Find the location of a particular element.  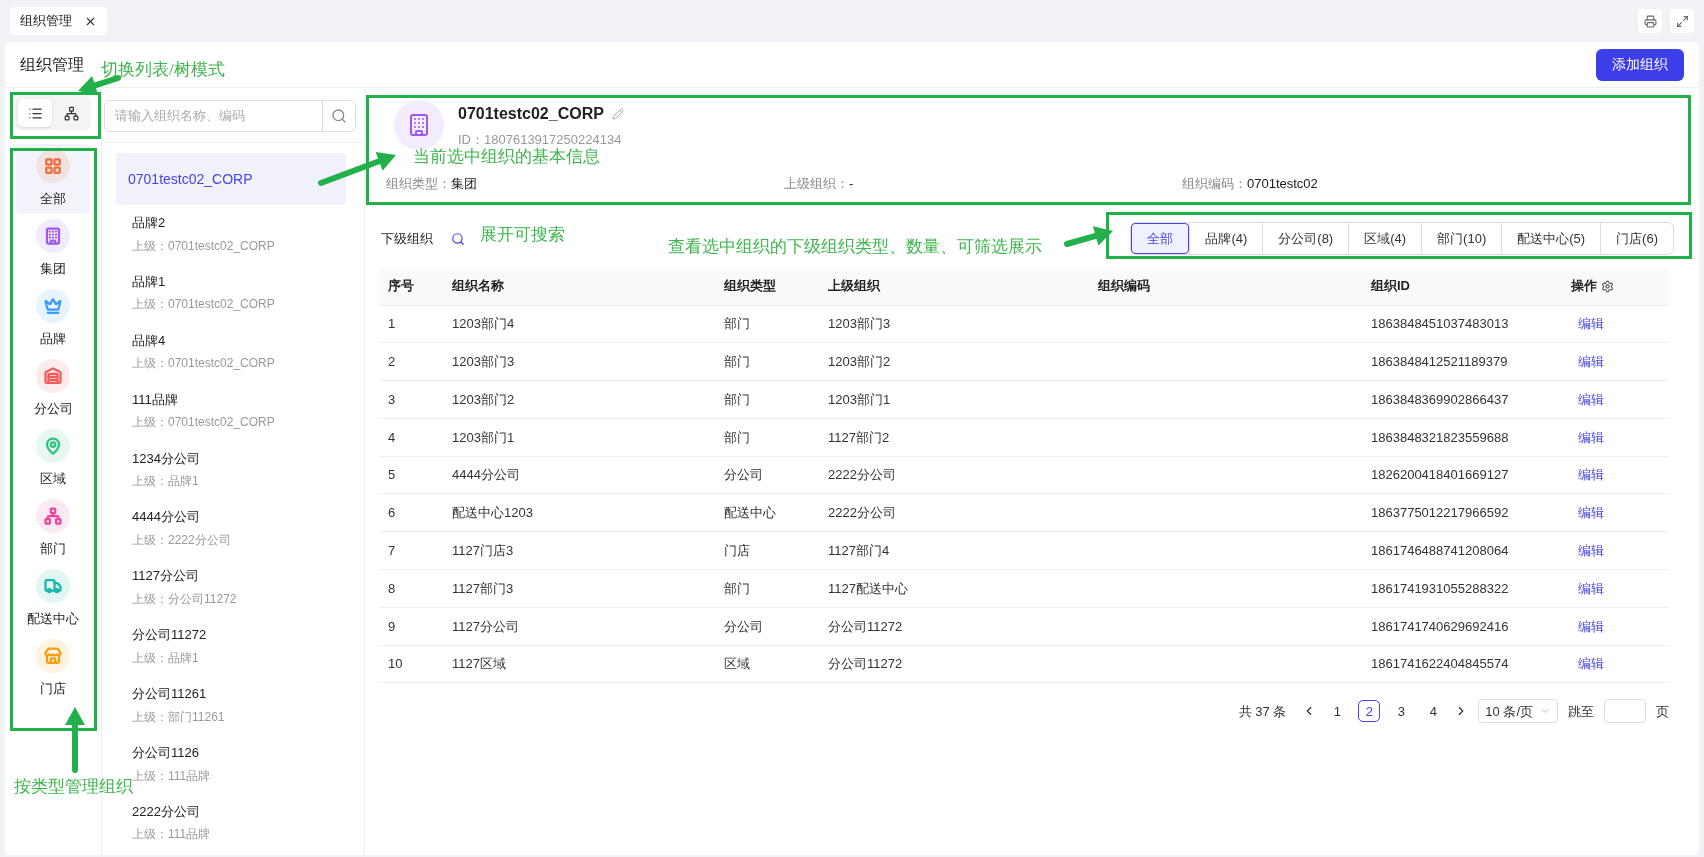

annotation-text: 切换列表/树模式 is located at coordinates (163, 70).